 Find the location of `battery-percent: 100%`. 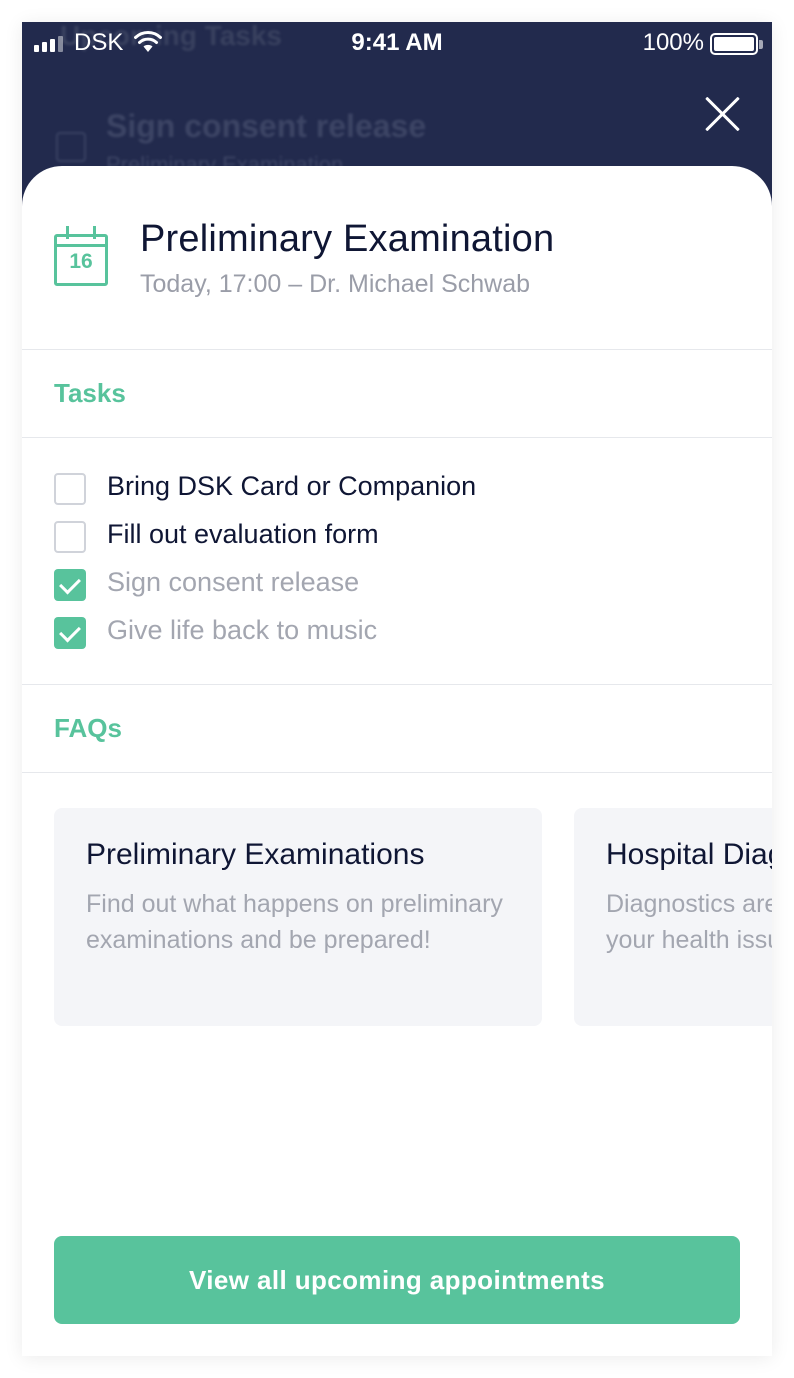

battery-percent: 100% is located at coordinates (673, 42).